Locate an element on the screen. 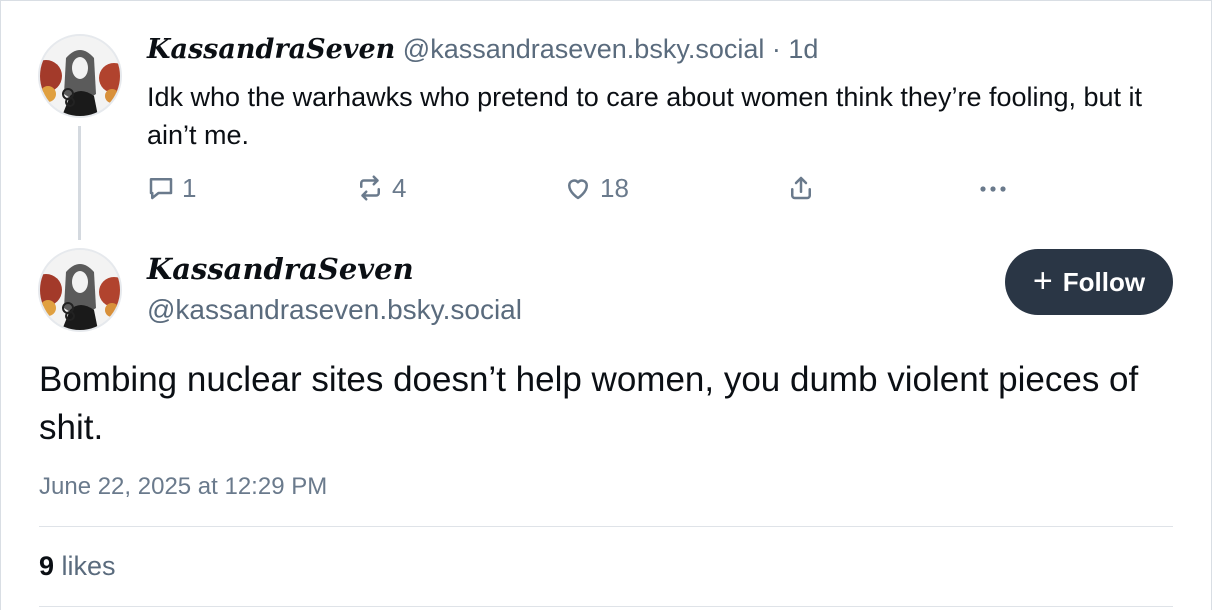  plus-icon: + is located at coordinates (1042, 280).